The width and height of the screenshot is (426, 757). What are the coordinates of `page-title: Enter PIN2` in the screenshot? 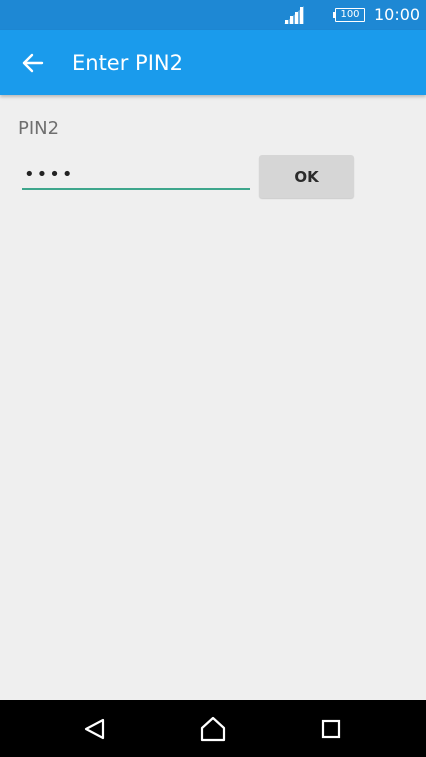 It's located at (127, 63).